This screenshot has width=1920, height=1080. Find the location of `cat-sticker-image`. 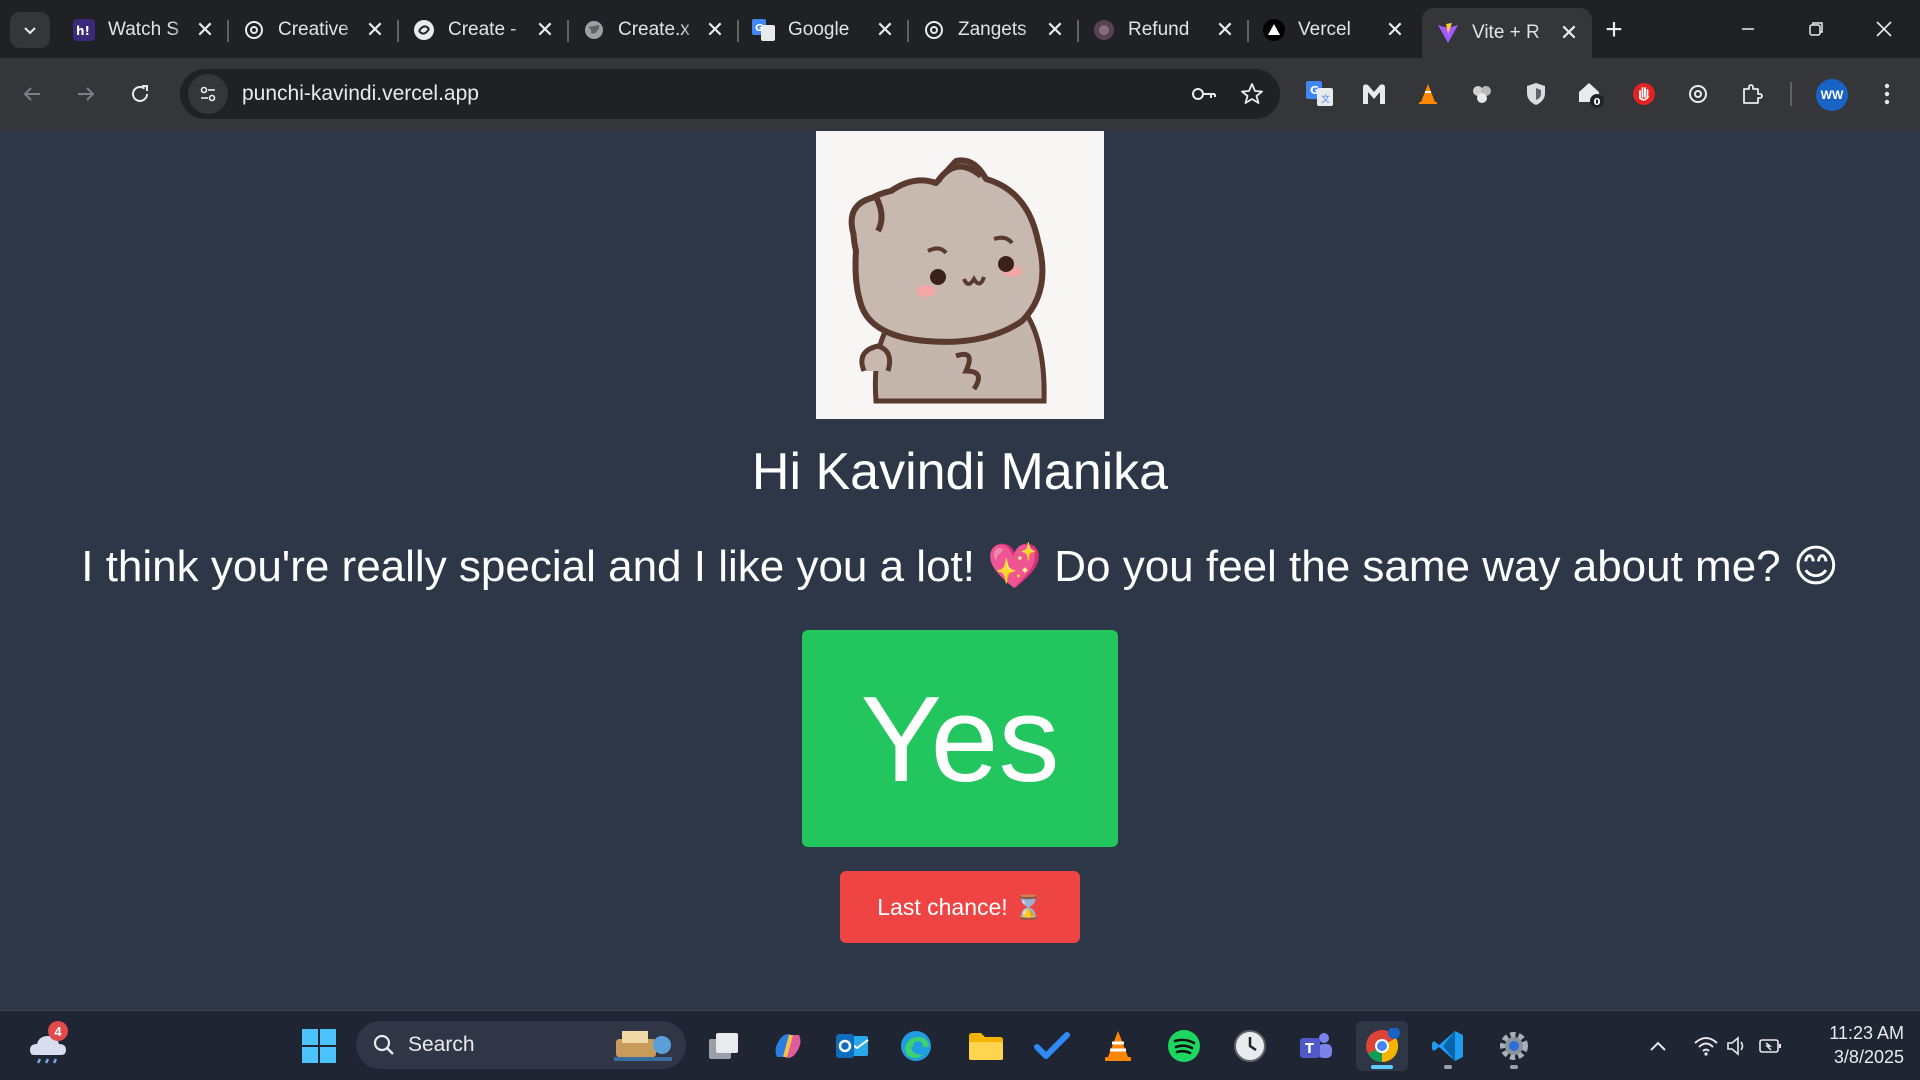

cat-sticker-image is located at coordinates (960, 275).